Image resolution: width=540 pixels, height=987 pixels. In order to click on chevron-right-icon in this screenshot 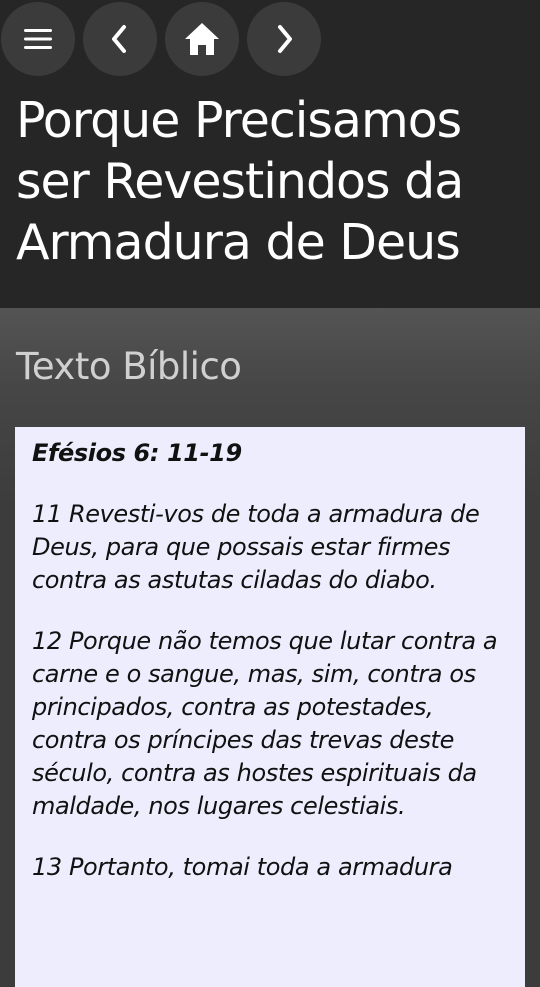, I will do `click(285, 39)`.